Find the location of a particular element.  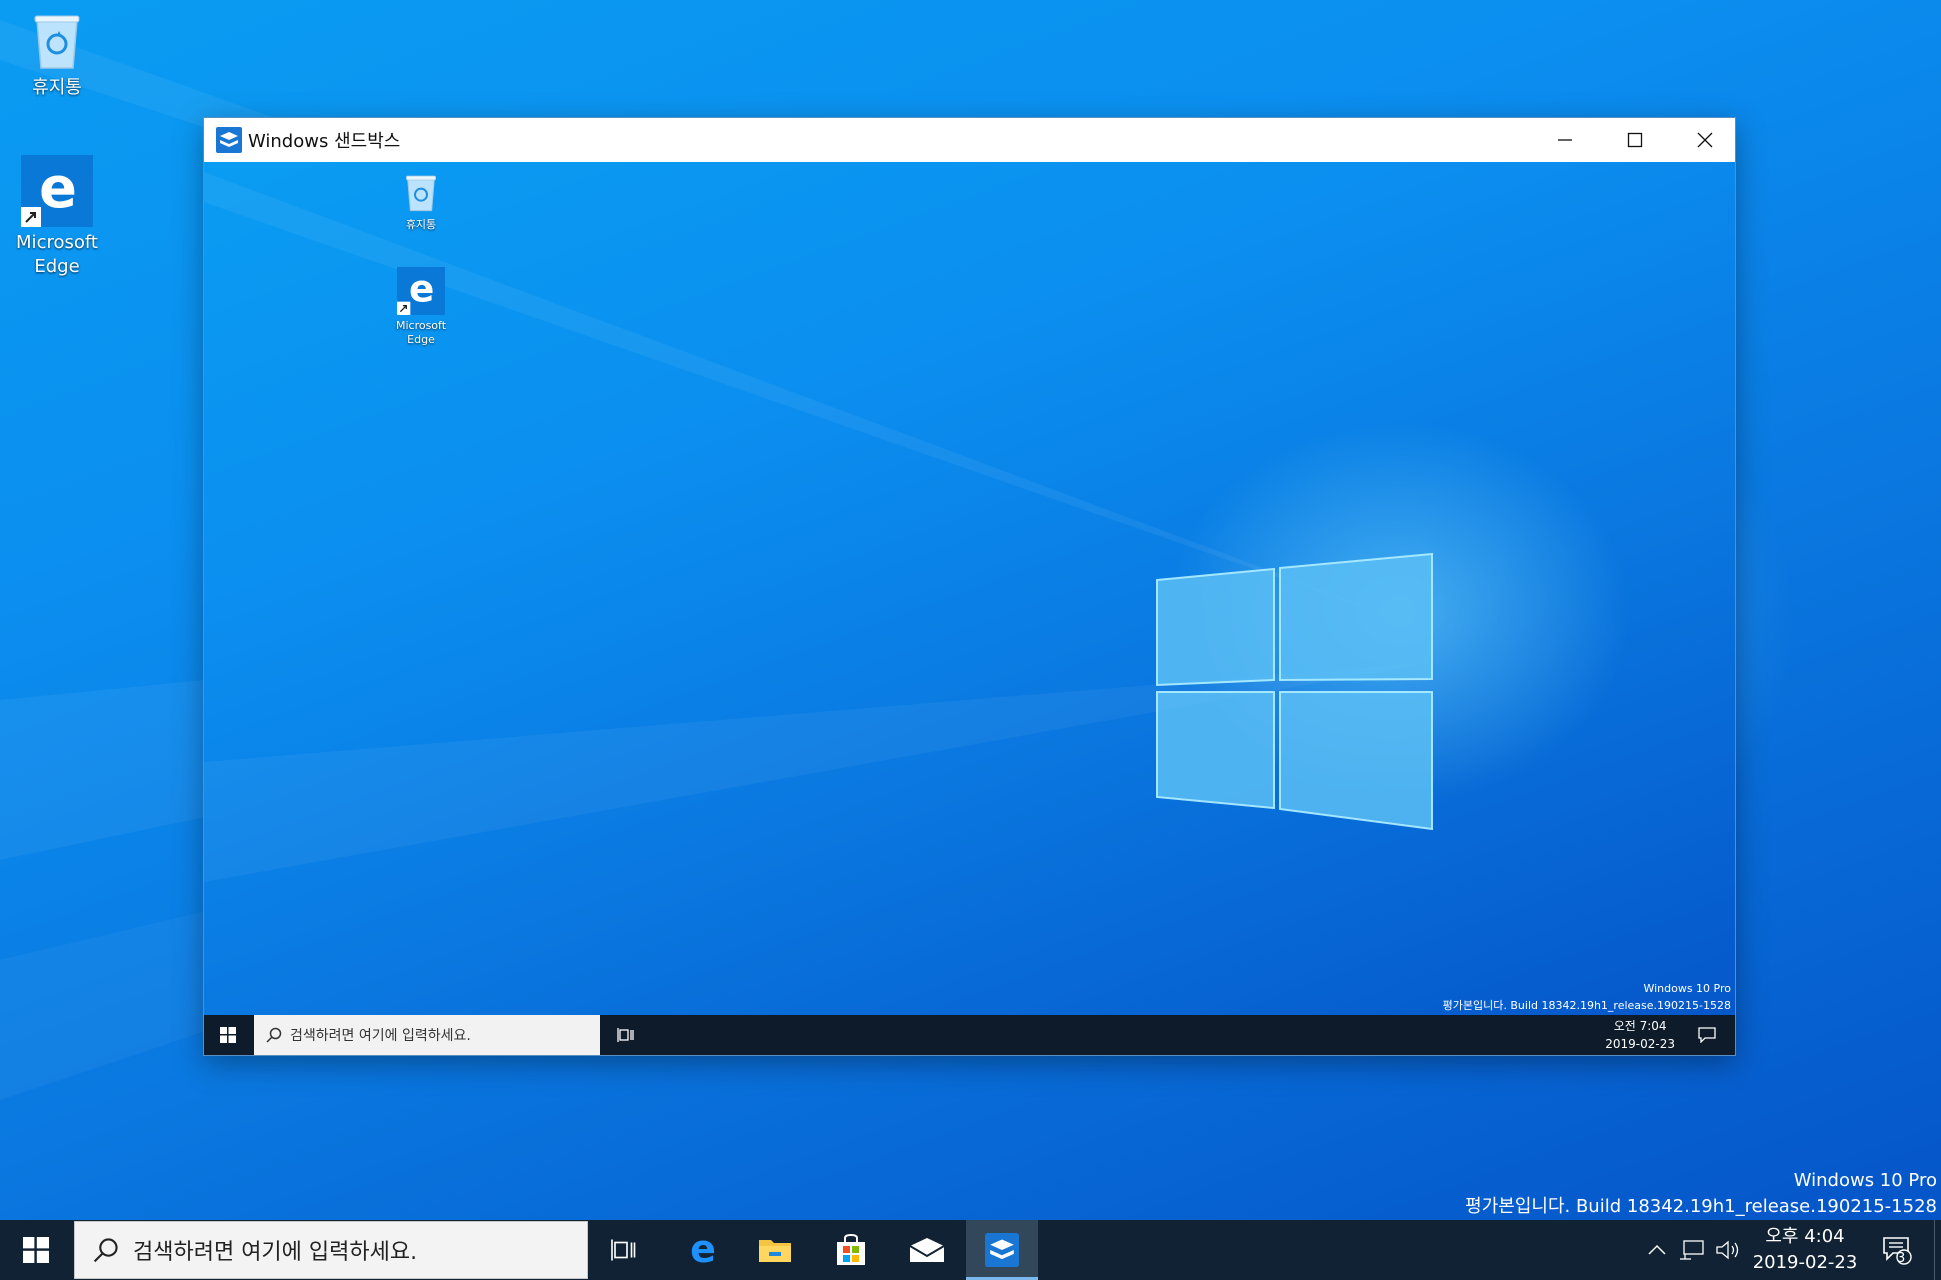

desktop-icon-edge: e Microsoft Edge is located at coordinates (57, 217).